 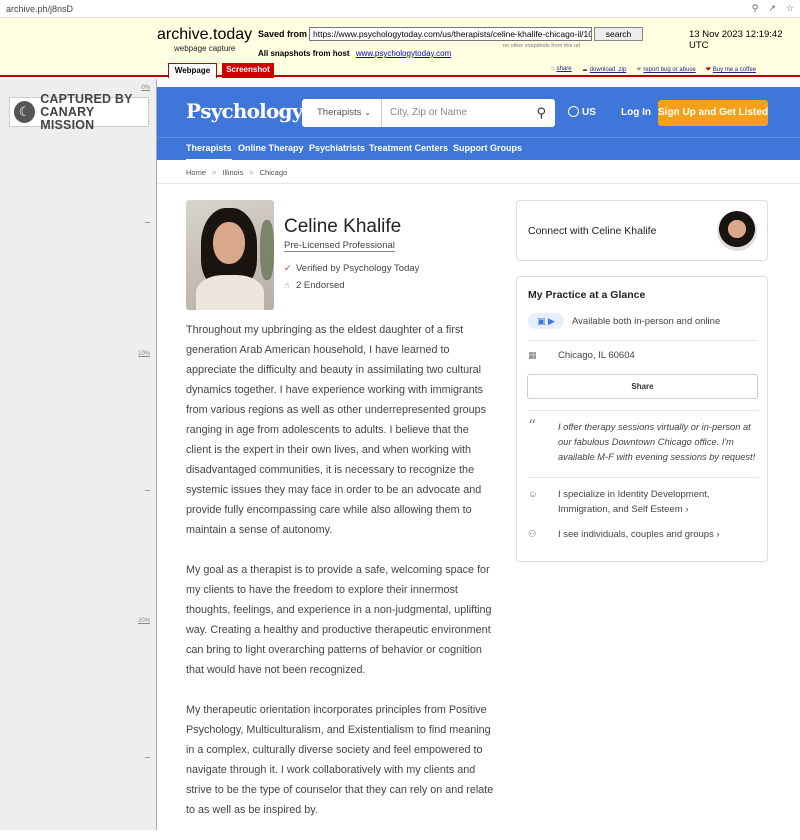 I want to click on location-search-input: City, Zip or Name ⚲, so click(x=468, y=113).